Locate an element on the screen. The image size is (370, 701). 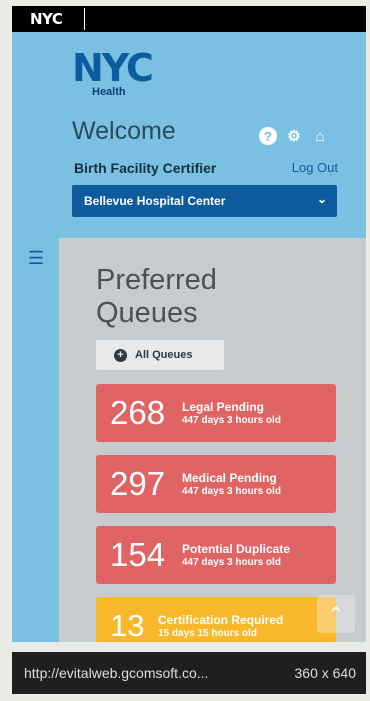
nyc-logo: NYC is located at coordinates (46, 19).